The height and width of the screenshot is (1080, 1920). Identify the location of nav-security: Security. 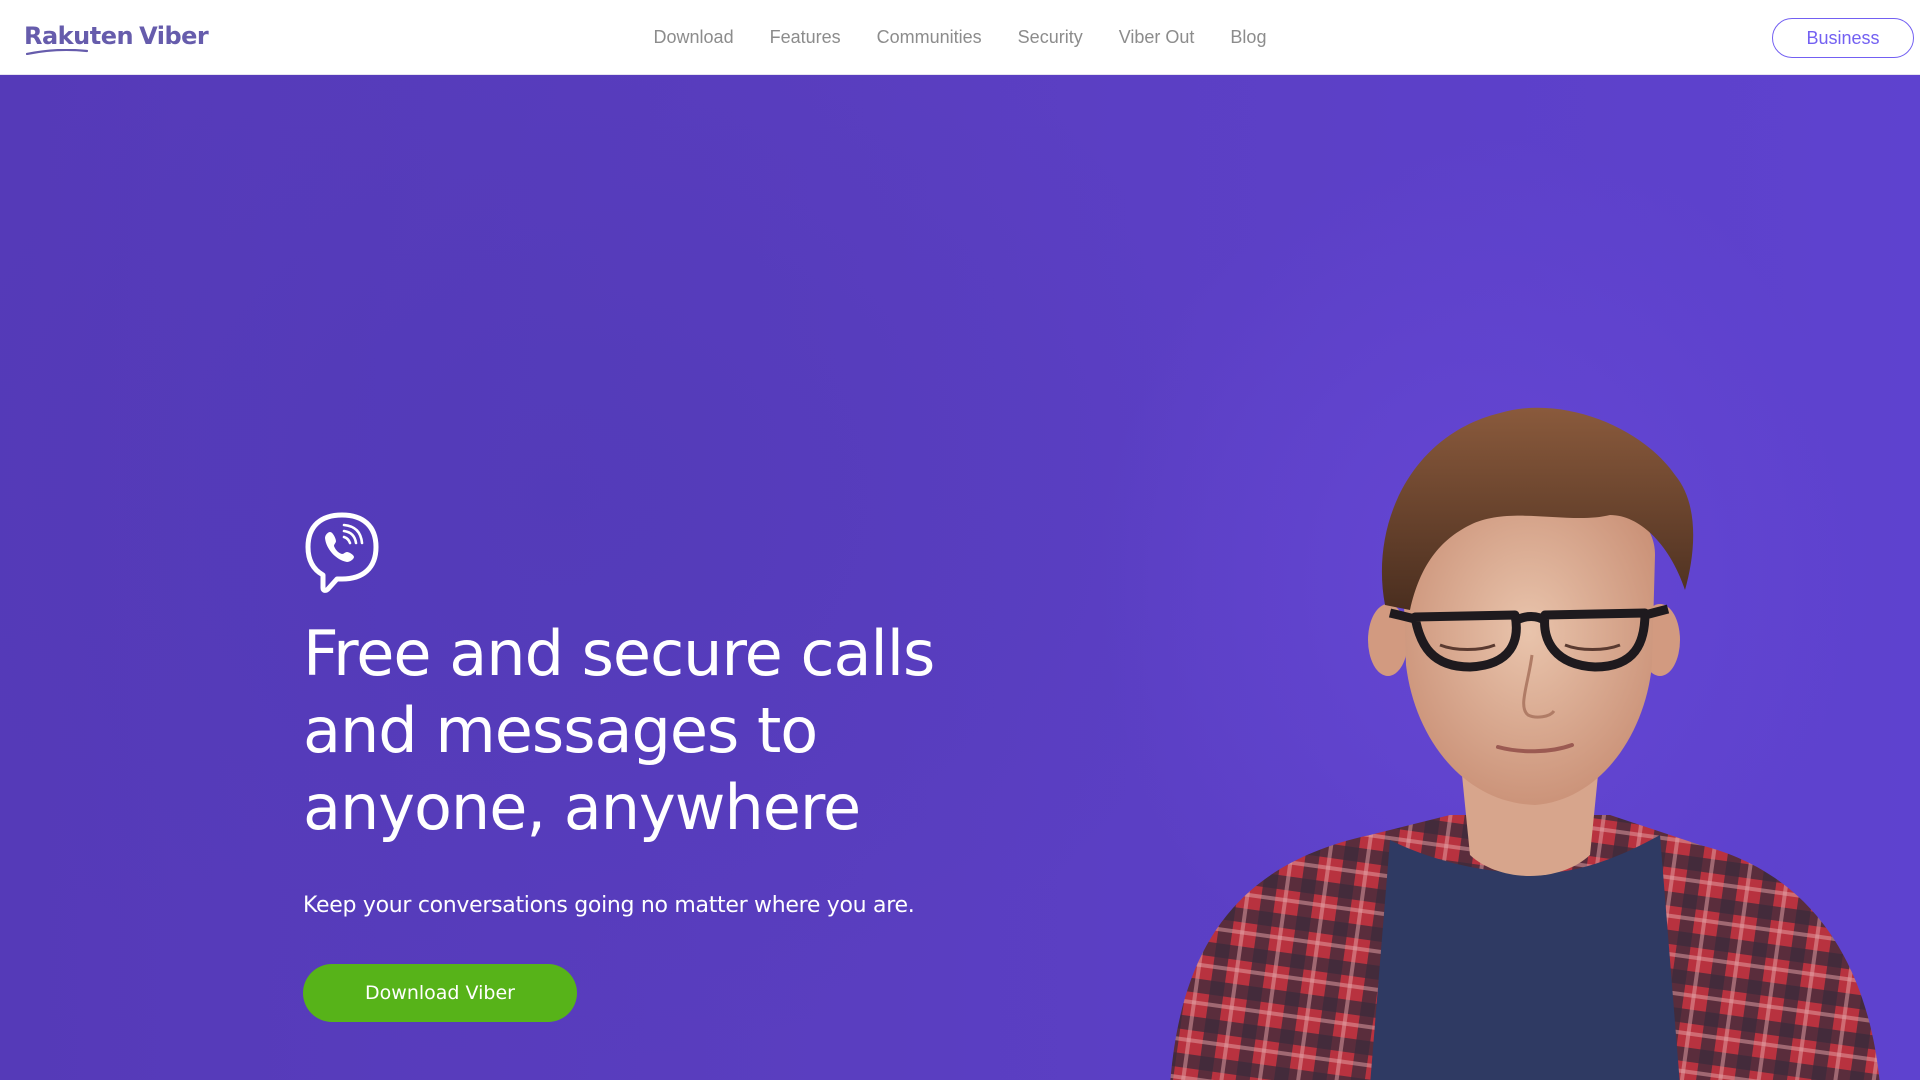
(1050, 37).